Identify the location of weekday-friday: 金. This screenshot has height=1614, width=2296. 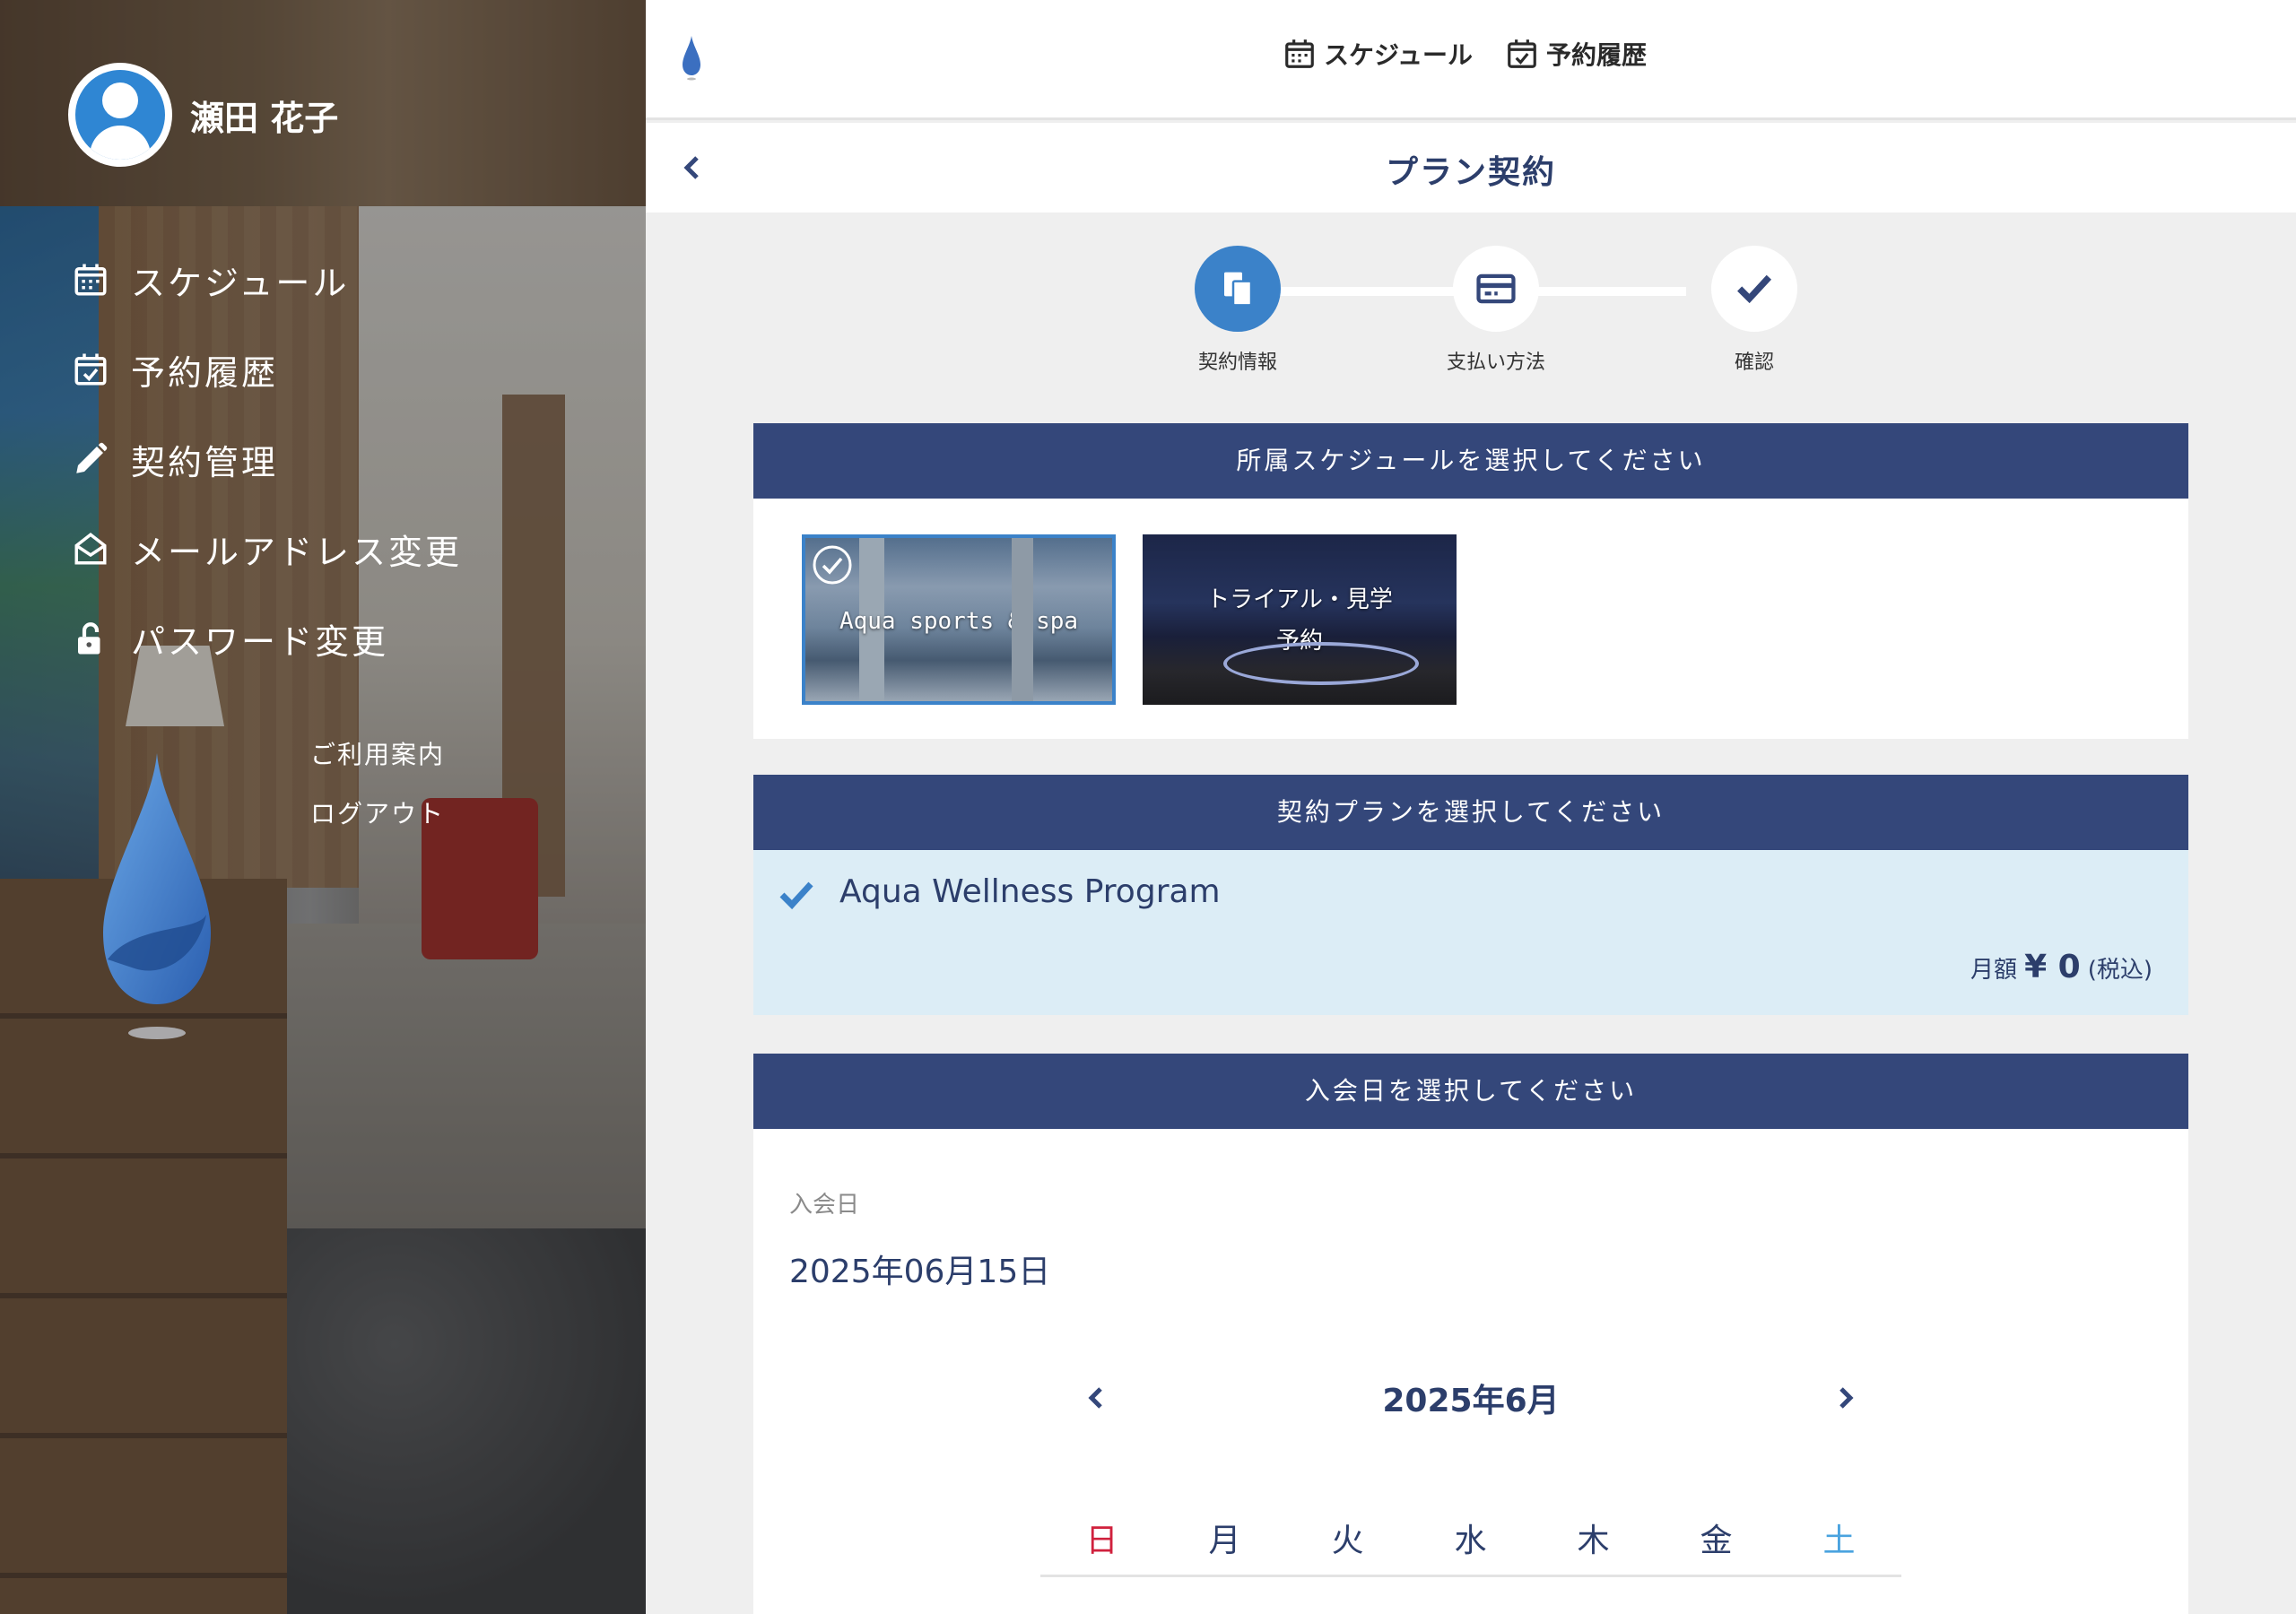
(1716, 1541).